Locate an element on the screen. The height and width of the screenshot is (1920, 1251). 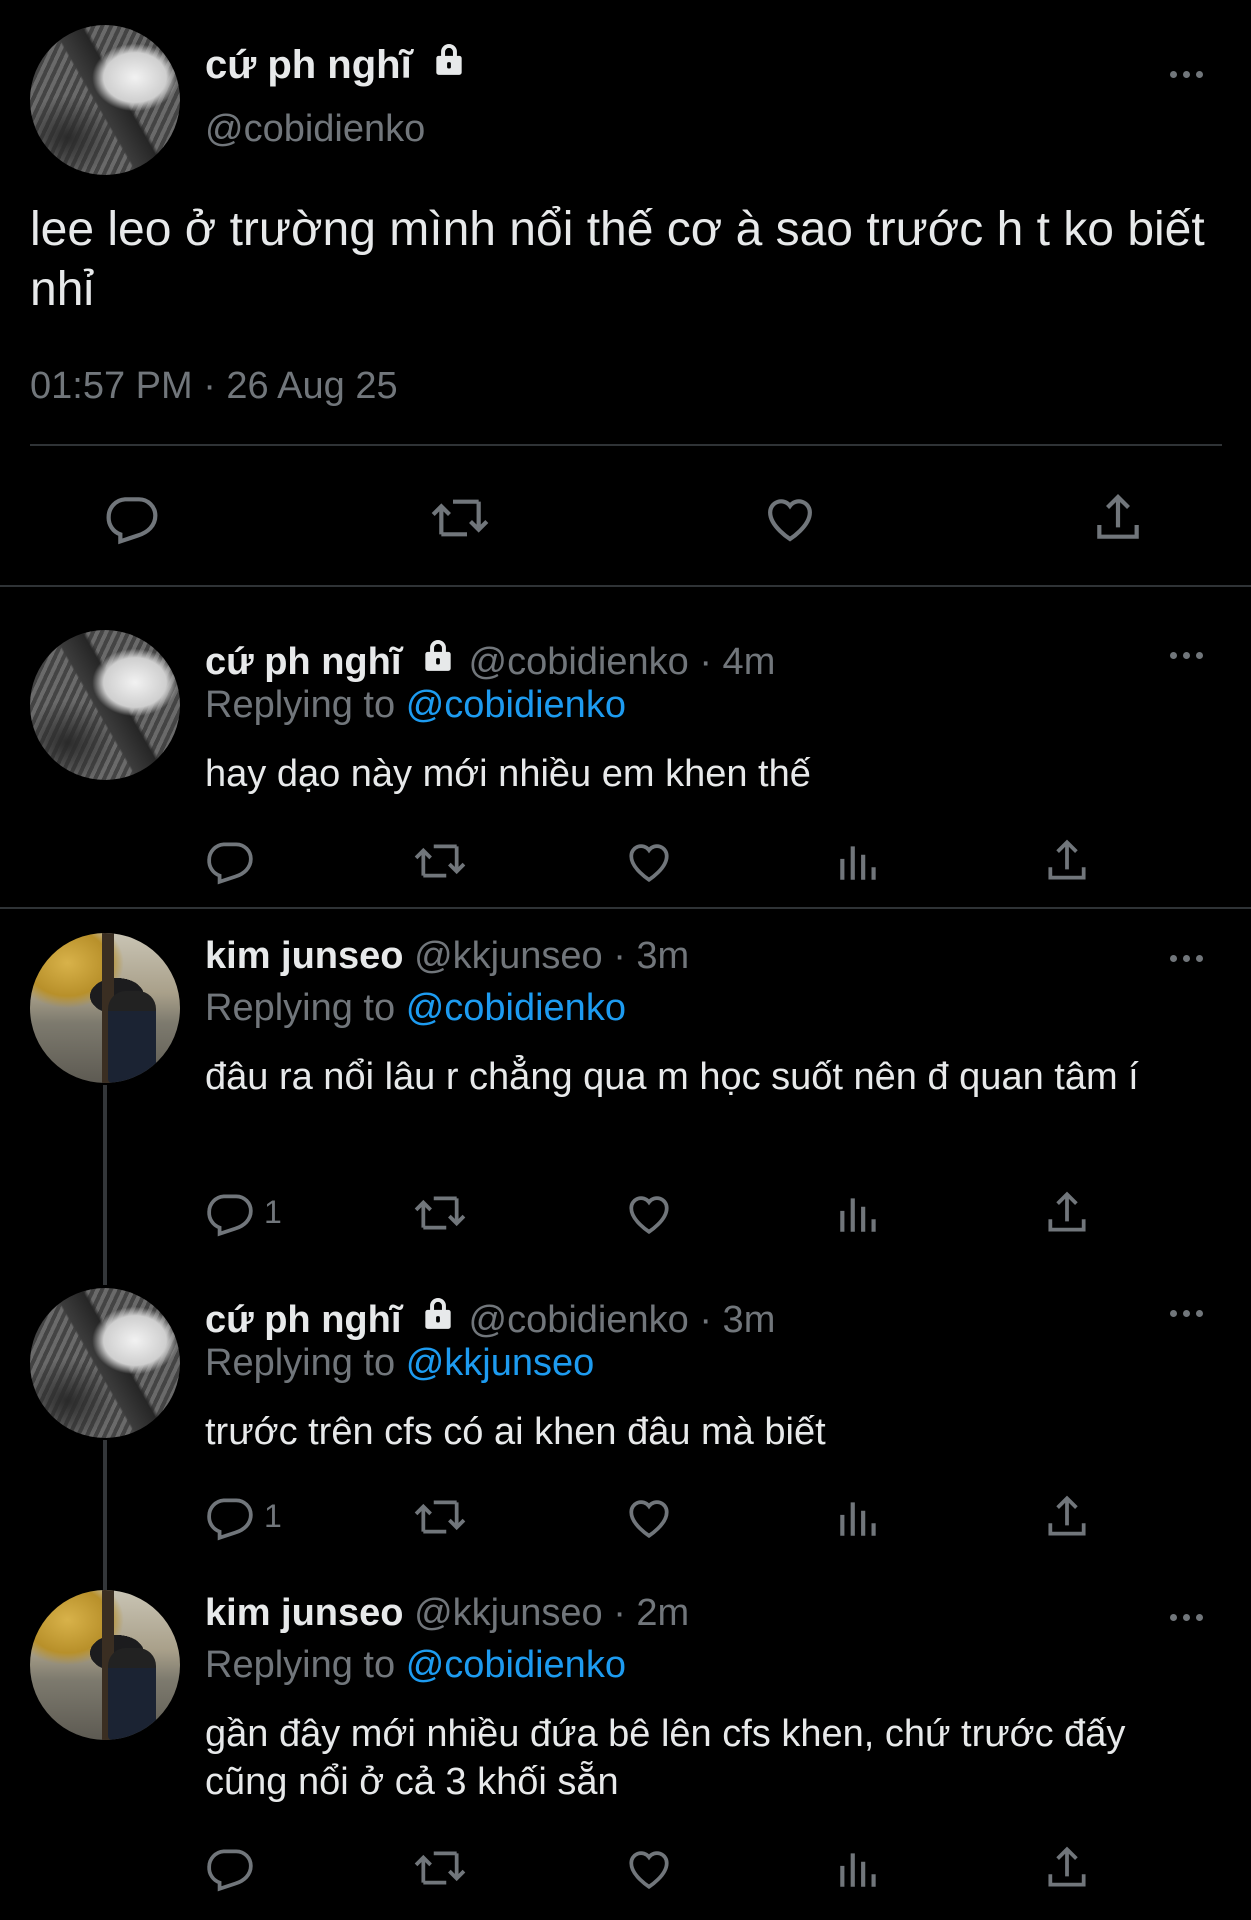
reply-time: · 2m is located at coordinates (651, 1613).